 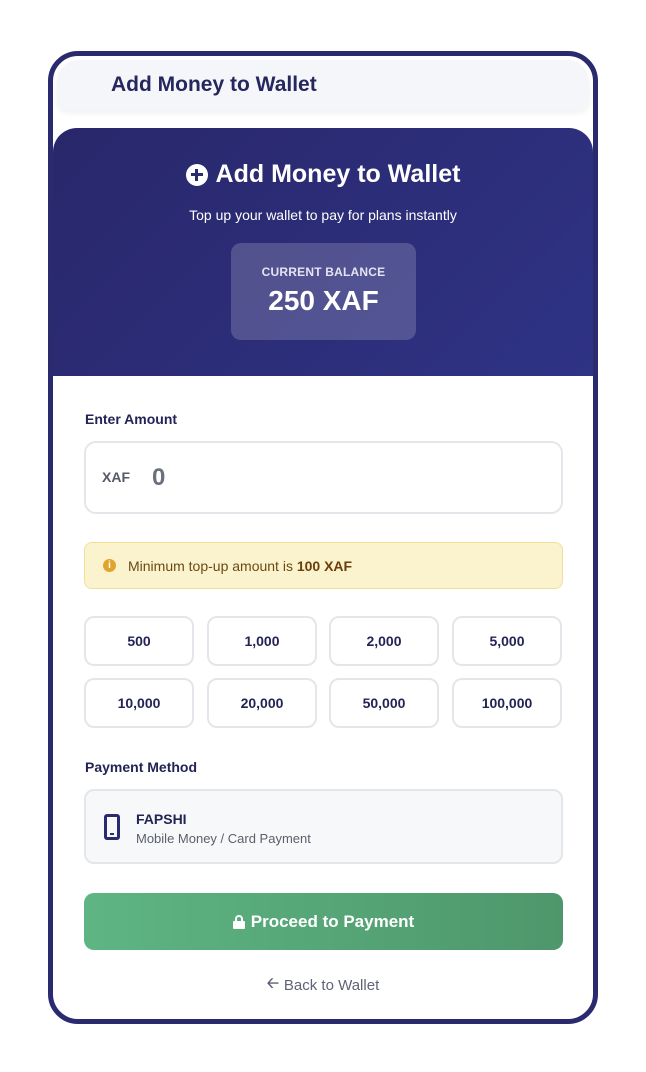 I want to click on payment-method-label: Payment Method, so click(x=141, y=767).